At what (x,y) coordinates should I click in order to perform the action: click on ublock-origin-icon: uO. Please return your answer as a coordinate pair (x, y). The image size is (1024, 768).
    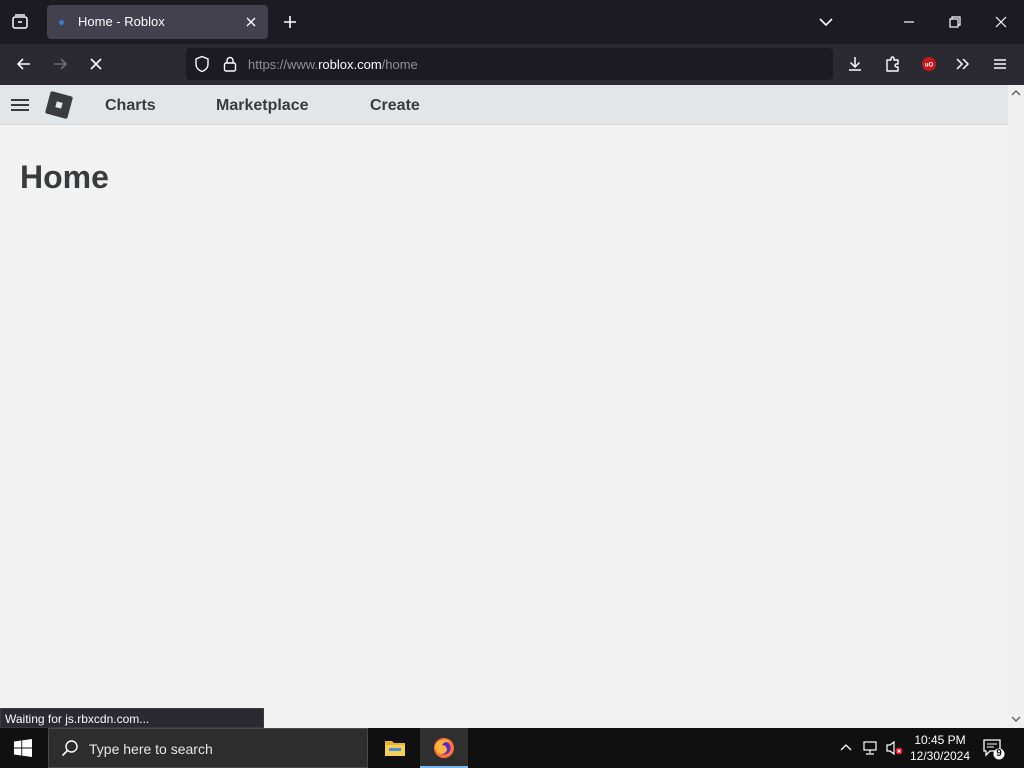
    Looking at the image, I should click on (929, 64).